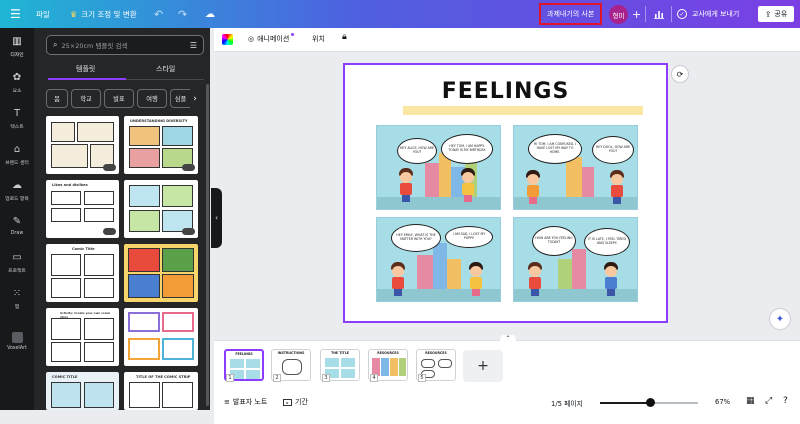  What do you see at coordinates (227, 39) in the screenshot?
I see `color-palette-icon` at bounding box center [227, 39].